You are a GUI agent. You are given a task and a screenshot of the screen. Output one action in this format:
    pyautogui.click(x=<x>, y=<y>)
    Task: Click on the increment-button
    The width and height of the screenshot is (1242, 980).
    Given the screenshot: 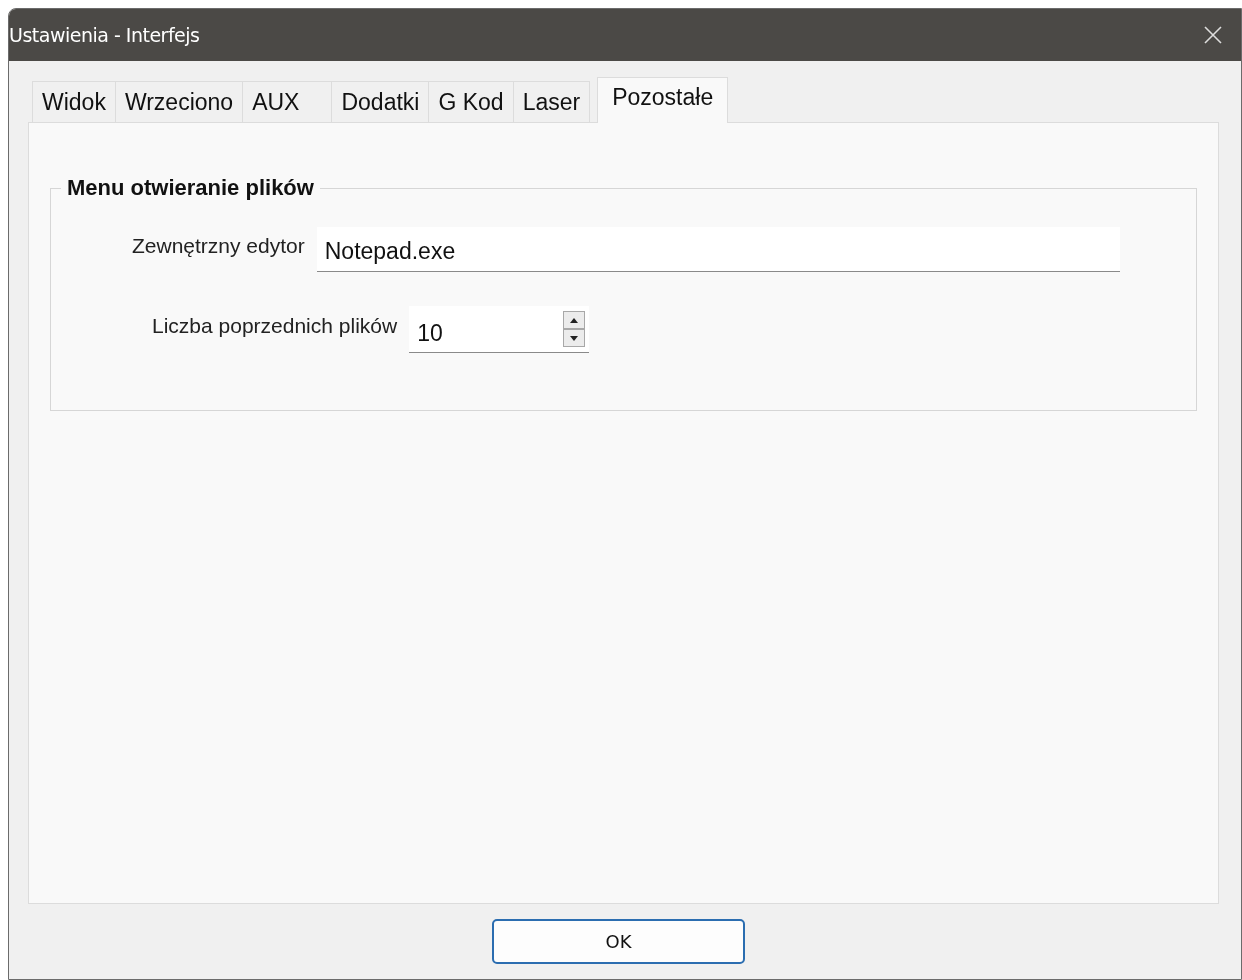 What is the action you would take?
    pyautogui.click(x=574, y=320)
    